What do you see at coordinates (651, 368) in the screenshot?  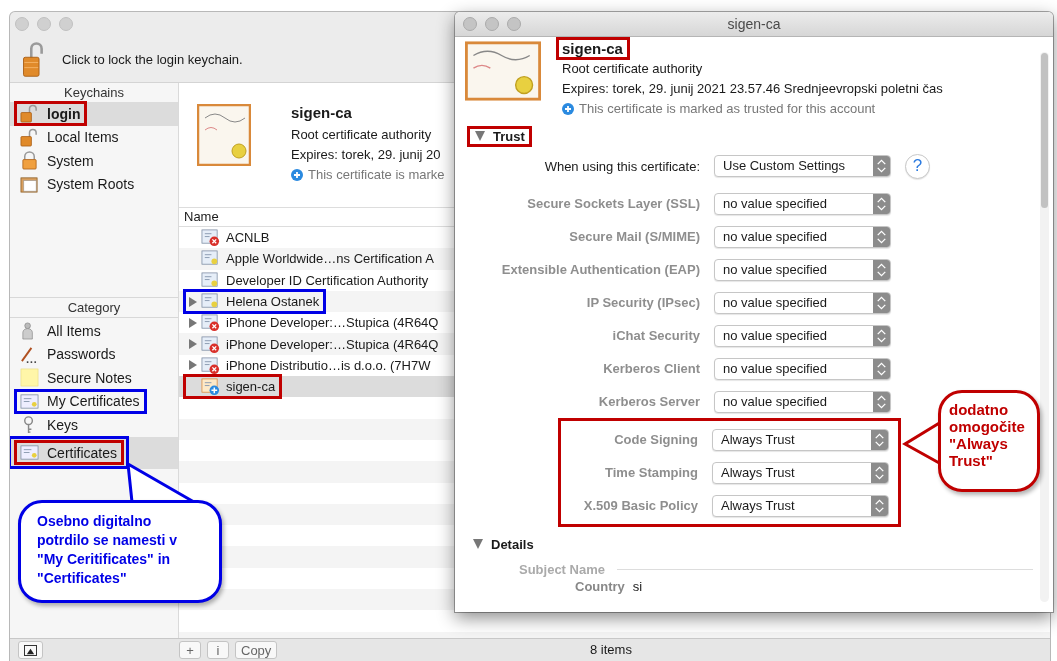 I see `field-label: Kerberos Client` at bounding box center [651, 368].